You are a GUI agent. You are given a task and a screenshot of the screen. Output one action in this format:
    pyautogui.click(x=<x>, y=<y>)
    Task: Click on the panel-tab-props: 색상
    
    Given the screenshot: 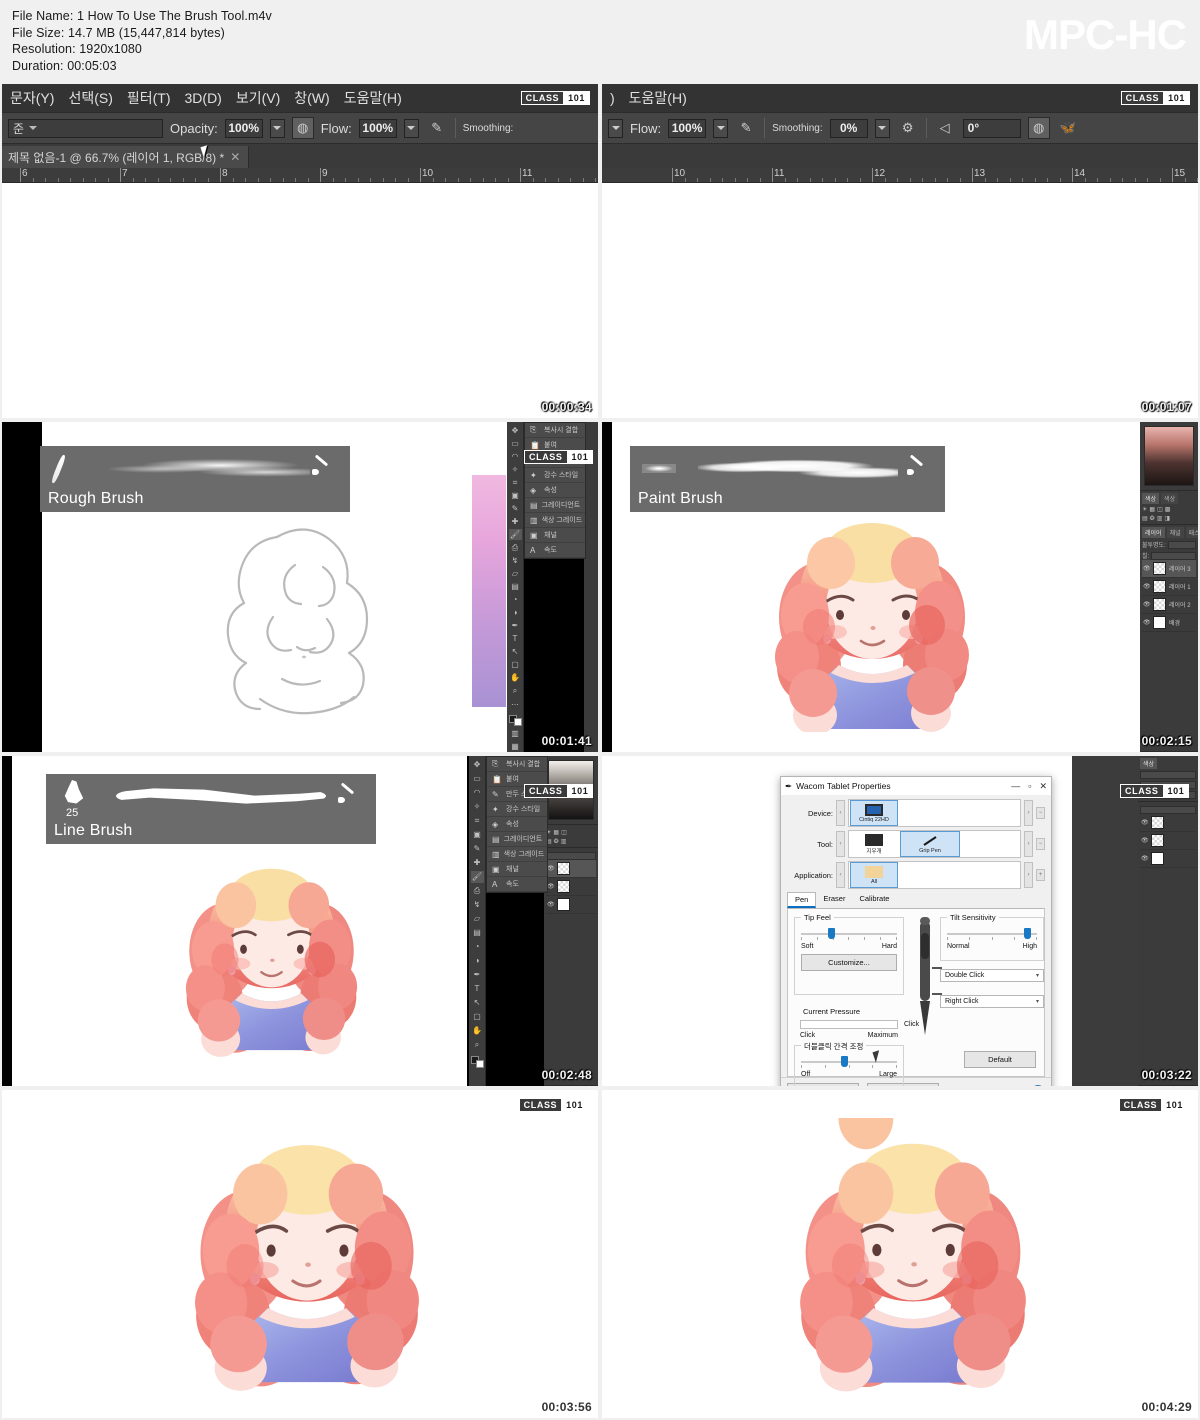 What is the action you would take?
    pyautogui.click(x=1149, y=763)
    